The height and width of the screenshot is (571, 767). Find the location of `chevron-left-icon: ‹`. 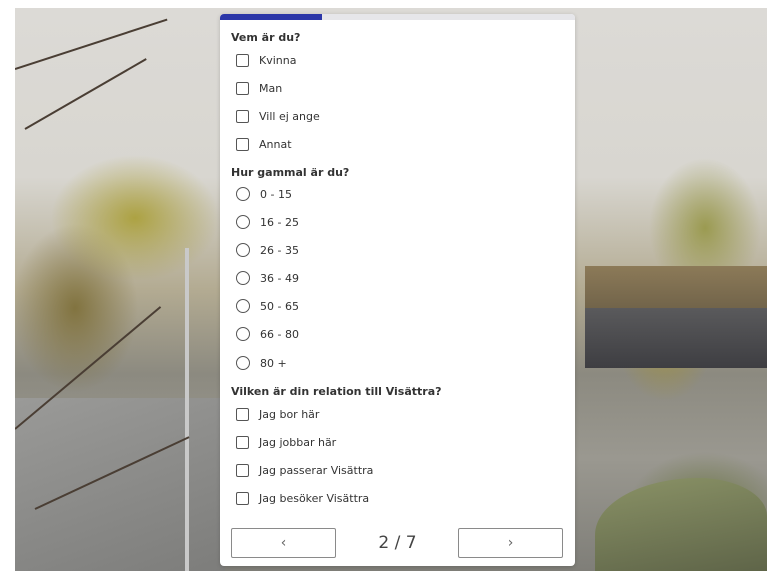

chevron-left-icon: ‹ is located at coordinates (283, 543).